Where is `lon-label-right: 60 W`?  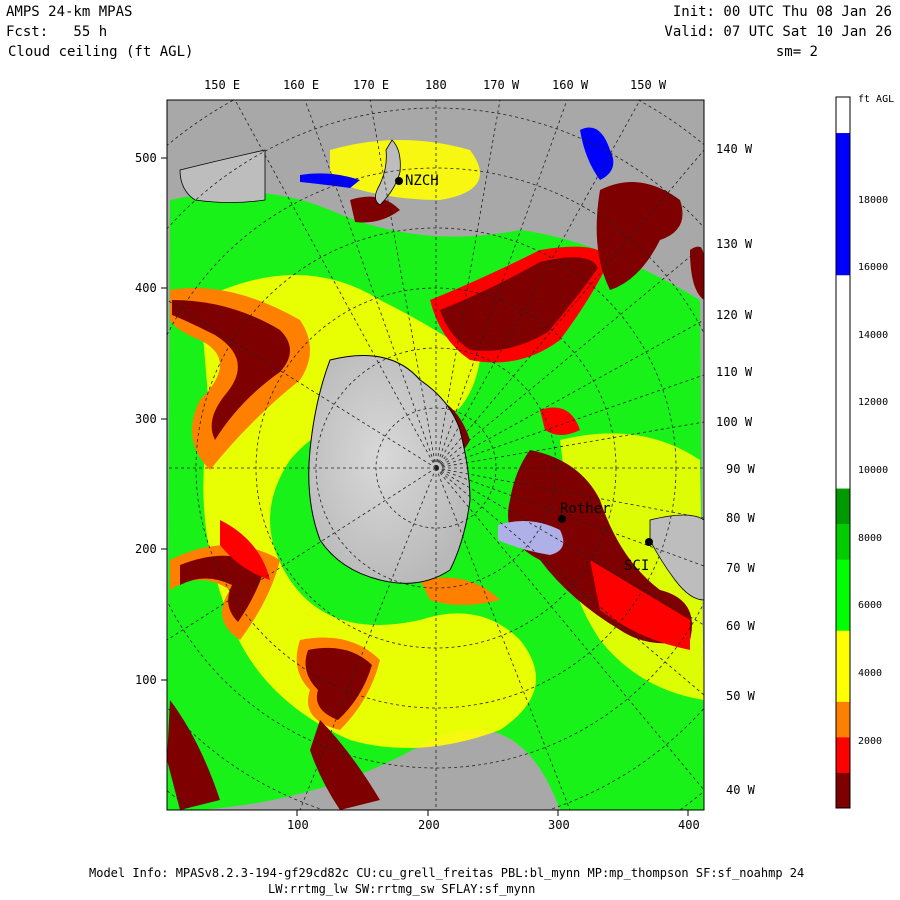 lon-label-right: 60 W is located at coordinates (740, 626).